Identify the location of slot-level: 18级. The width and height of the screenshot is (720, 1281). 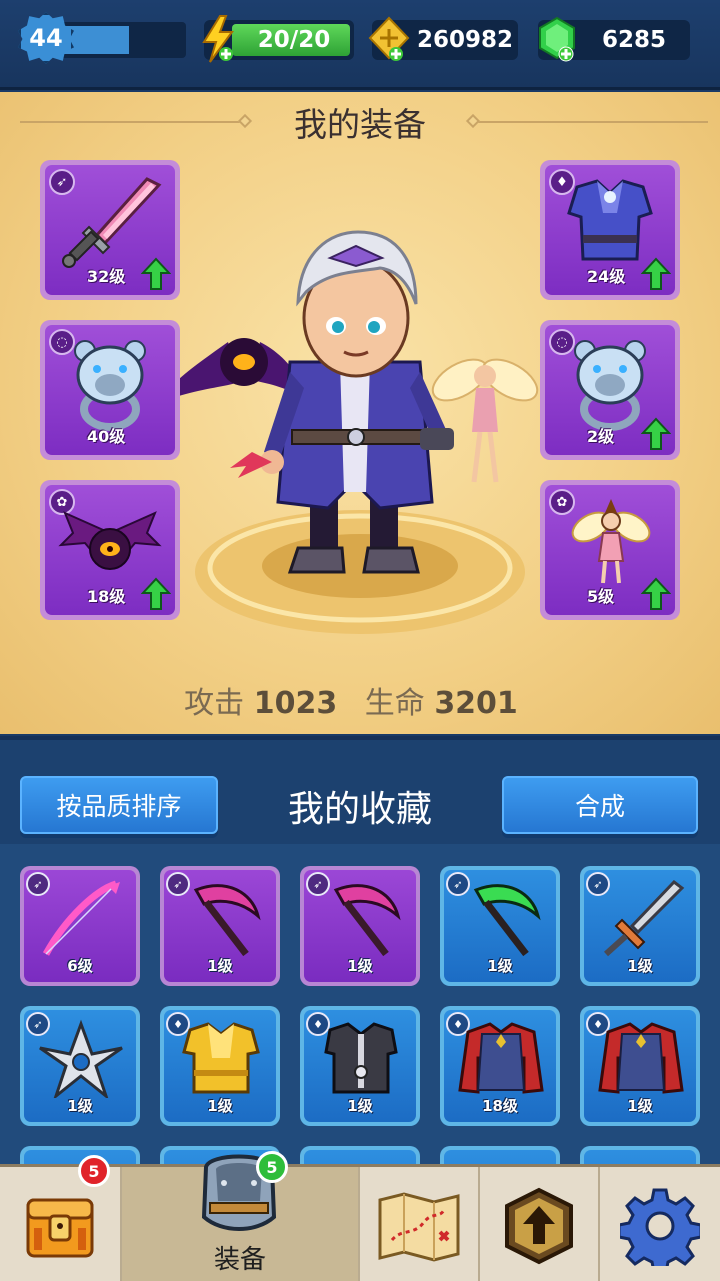
(106, 596).